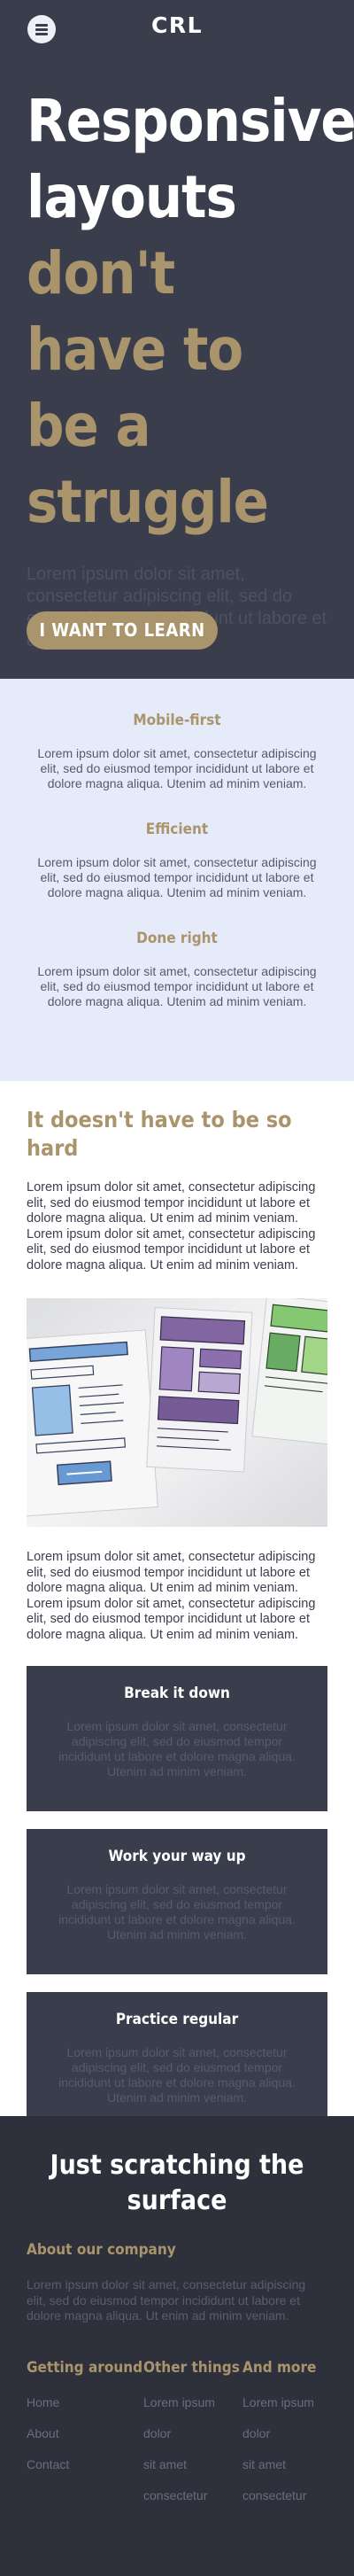  What do you see at coordinates (159, 1134) in the screenshot?
I see `main-heading: It doesn't have to be so hard` at bounding box center [159, 1134].